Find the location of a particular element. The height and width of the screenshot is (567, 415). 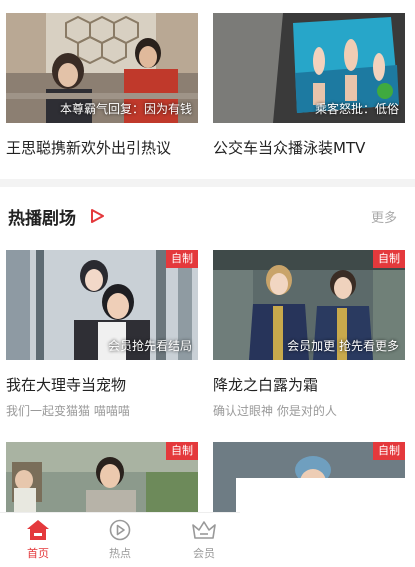

drama-thumbnail: 自制 会员加更 抢先看更多 is located at coordinates (309, 305).